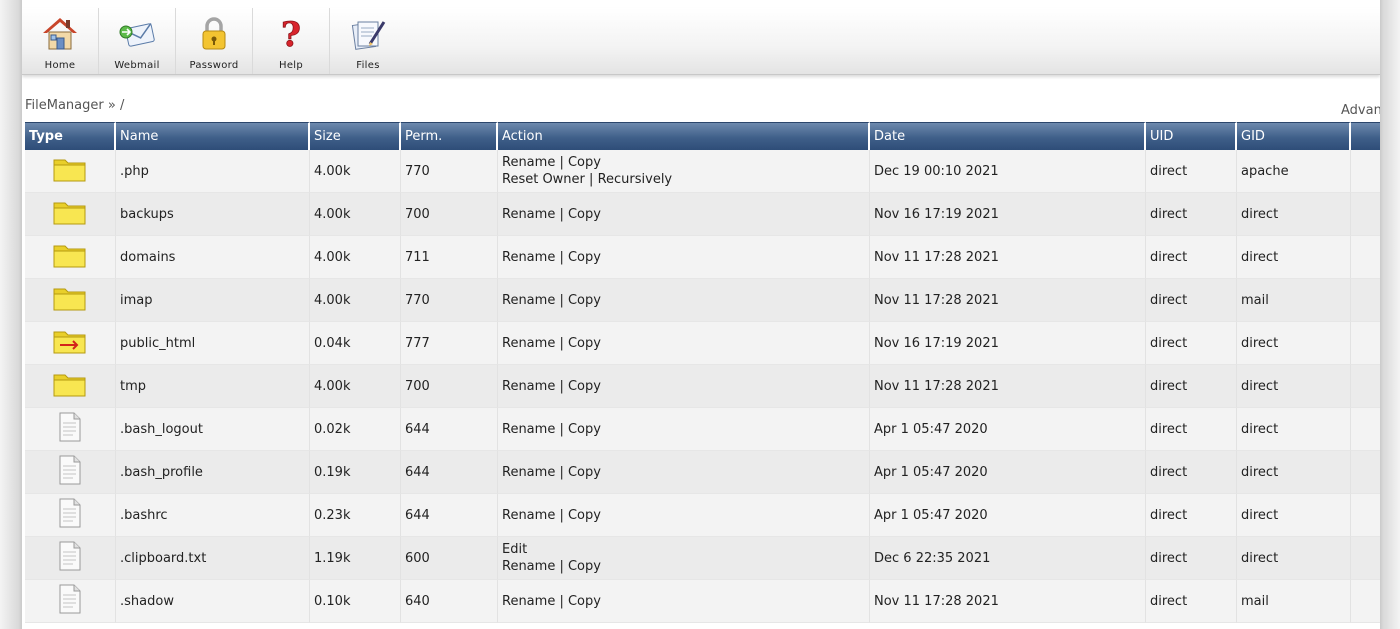  Describe the element at coordinates (1191, 136) in the screenshot. I see `col-uid: UID` at that location.